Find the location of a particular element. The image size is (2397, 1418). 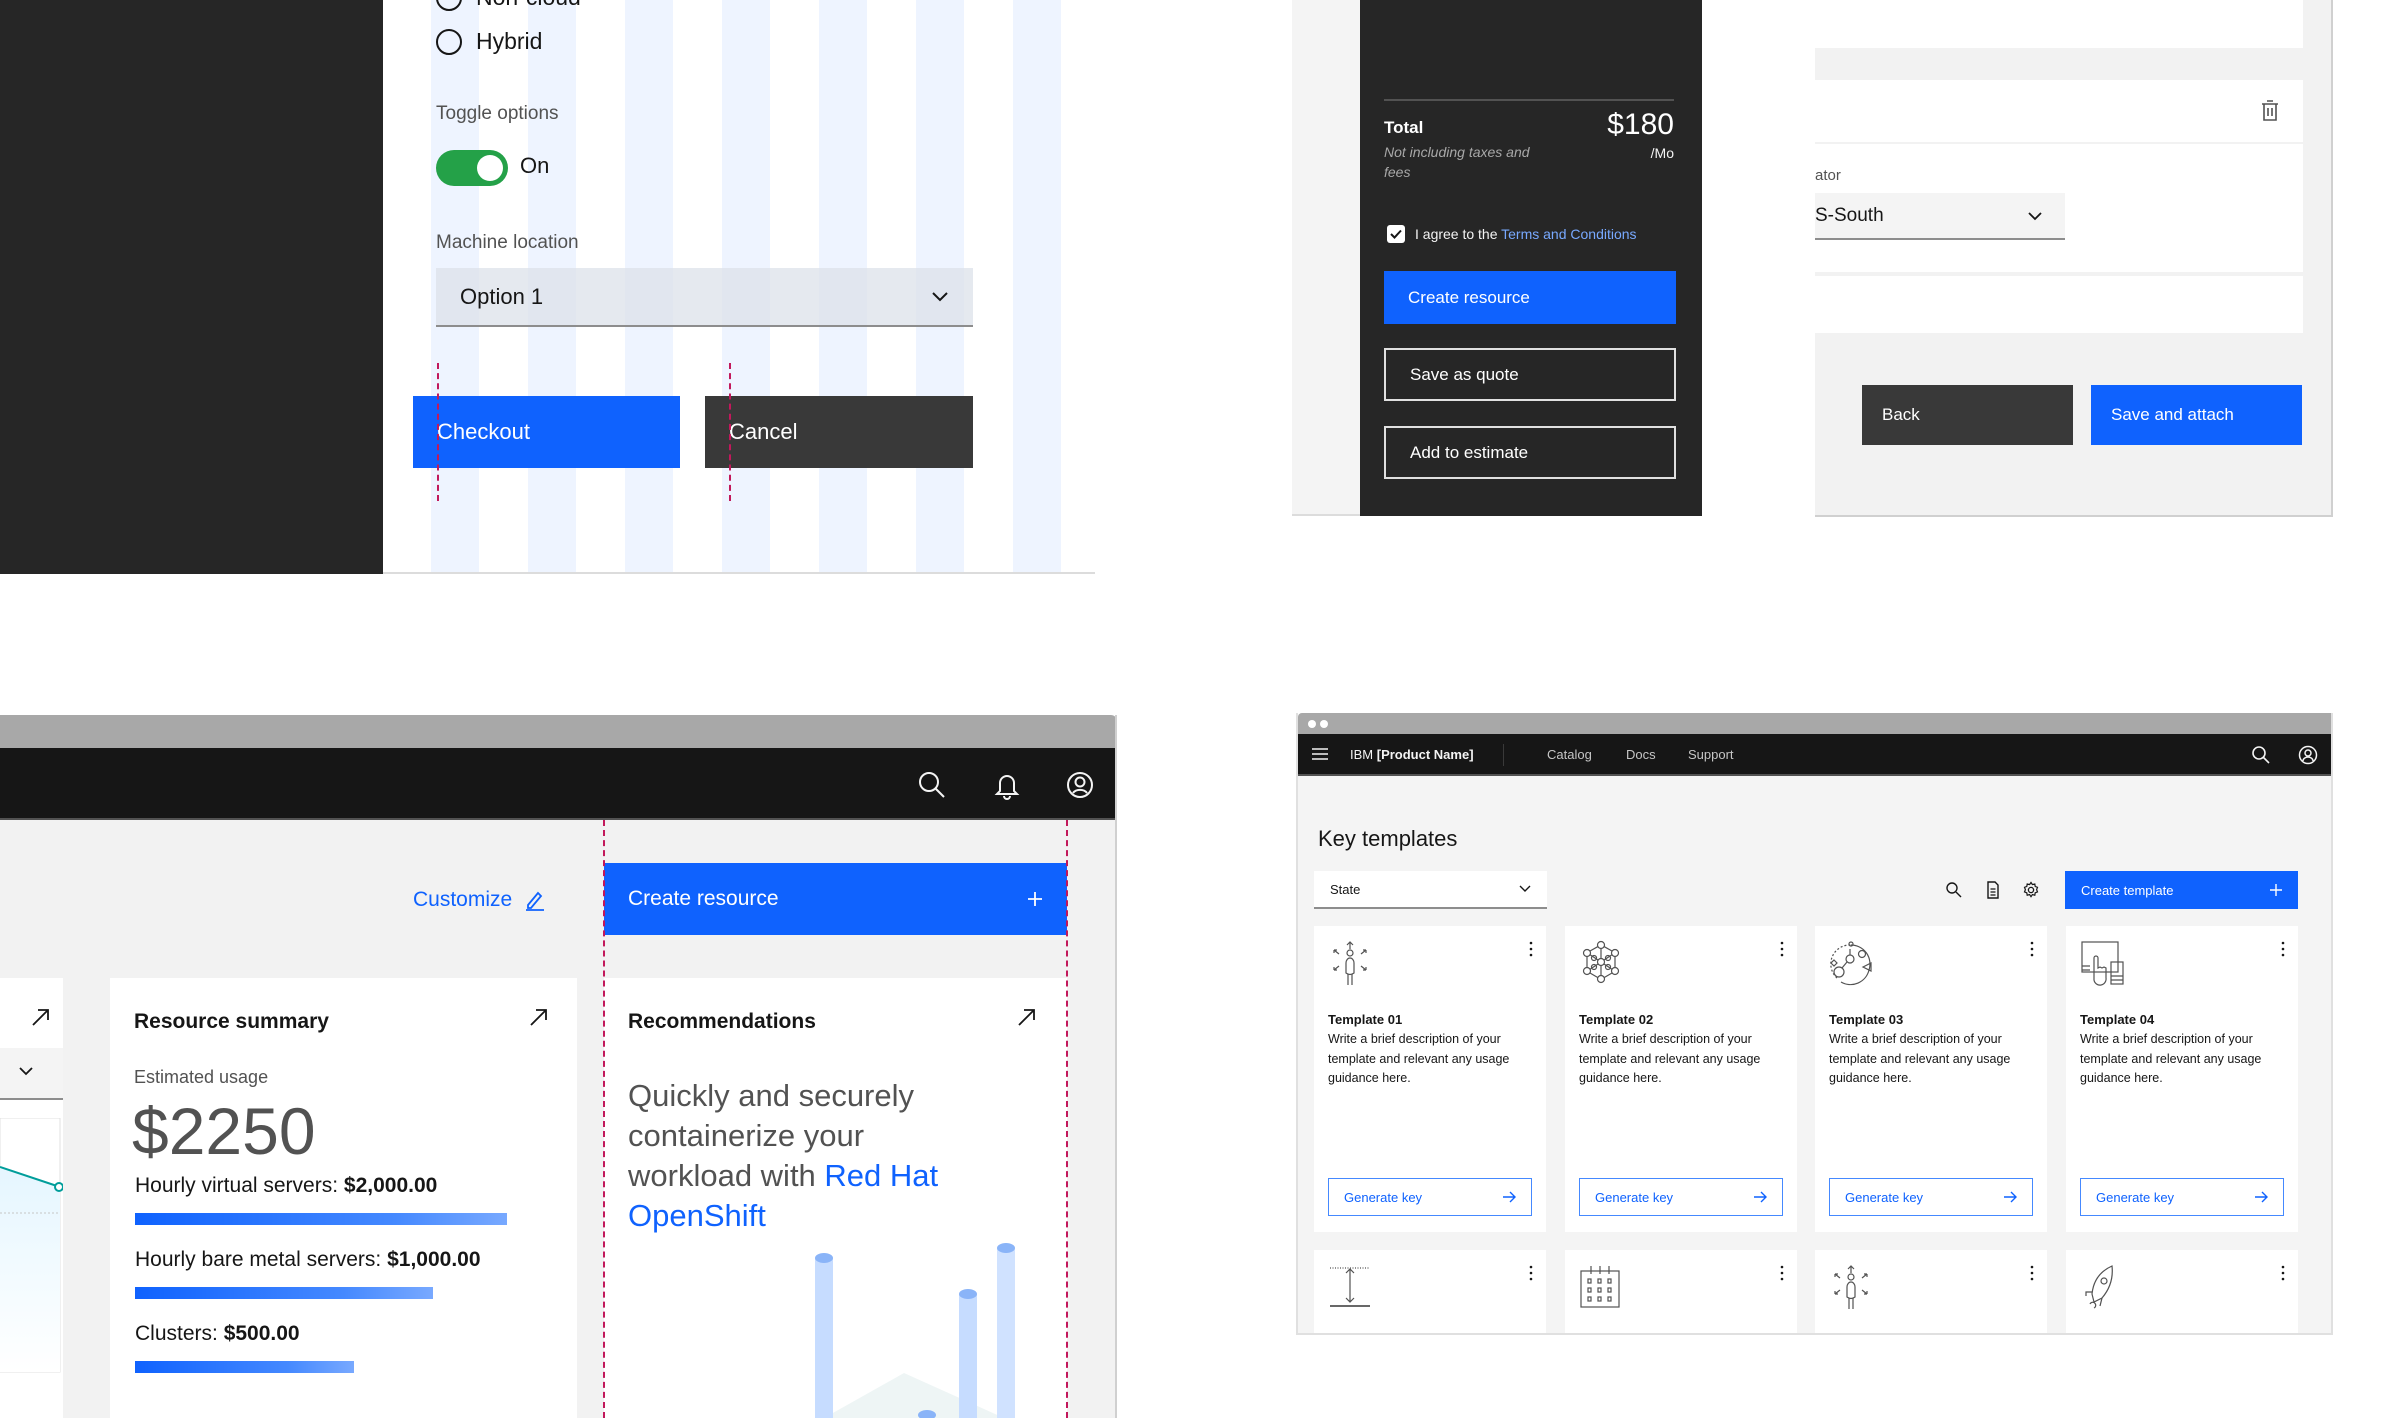

chart-range-dropdown is located at coordinates (31, 1074).